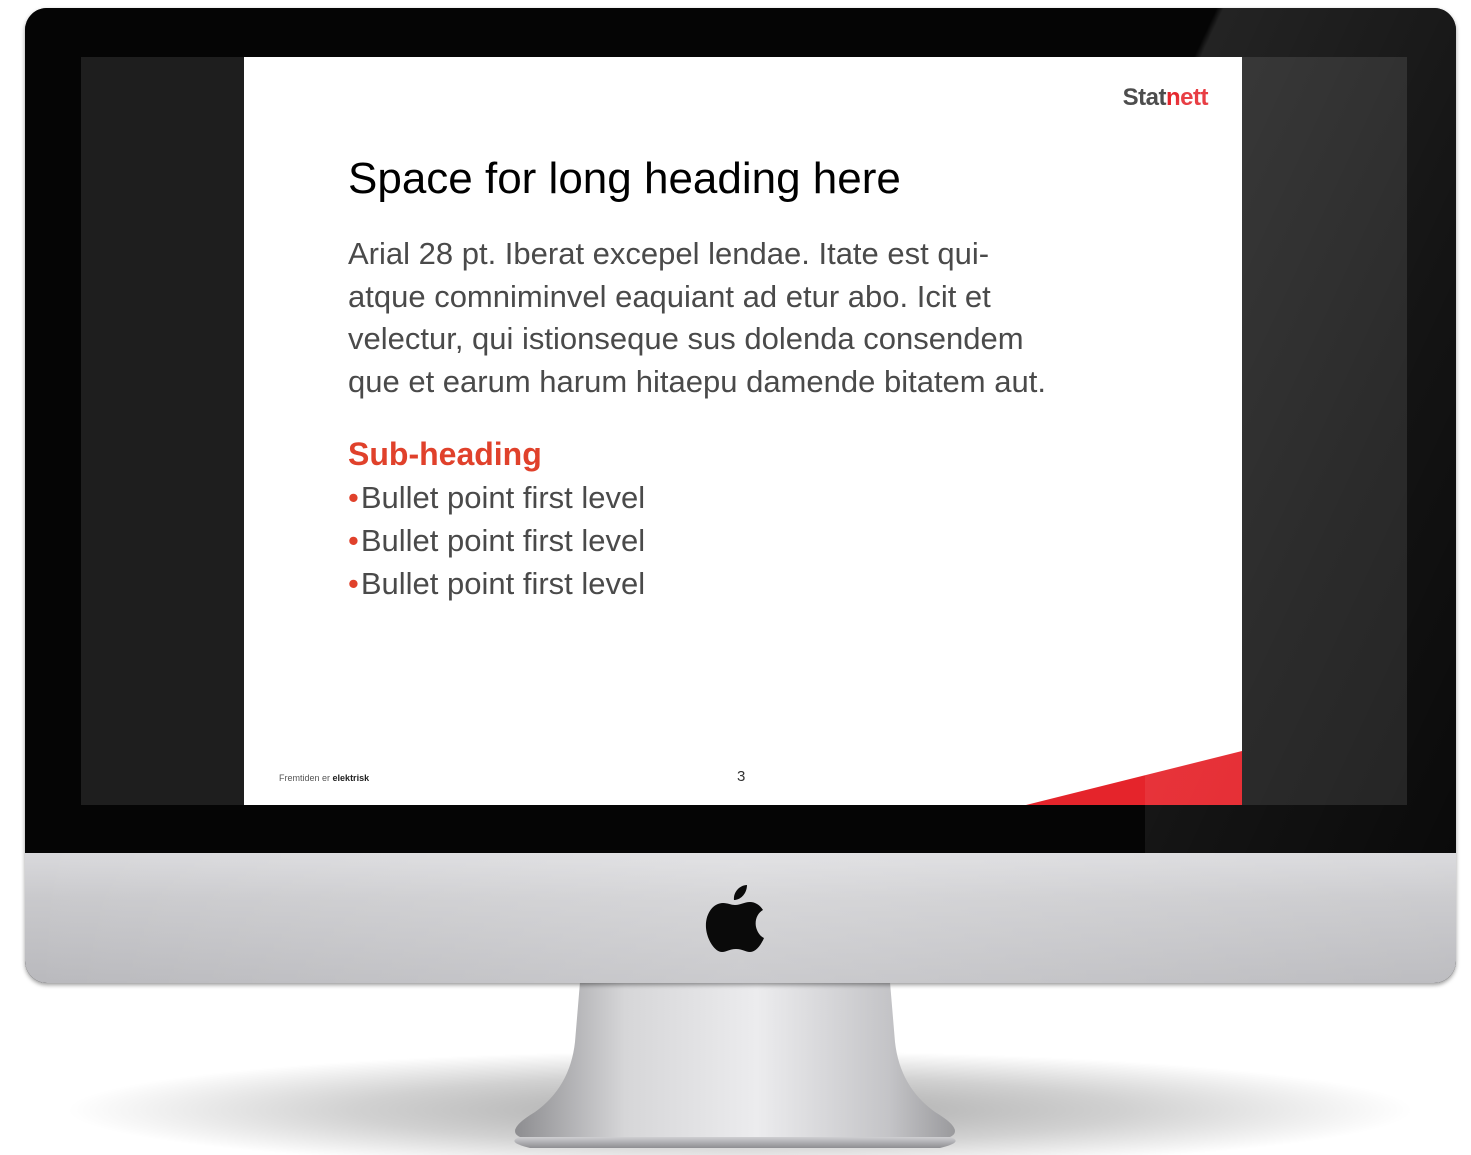 This screenshot has width=1471, height=1155. Describe the element at coordinates (735, 1065) in the screenshot. I see `monitor-stand` at that location.